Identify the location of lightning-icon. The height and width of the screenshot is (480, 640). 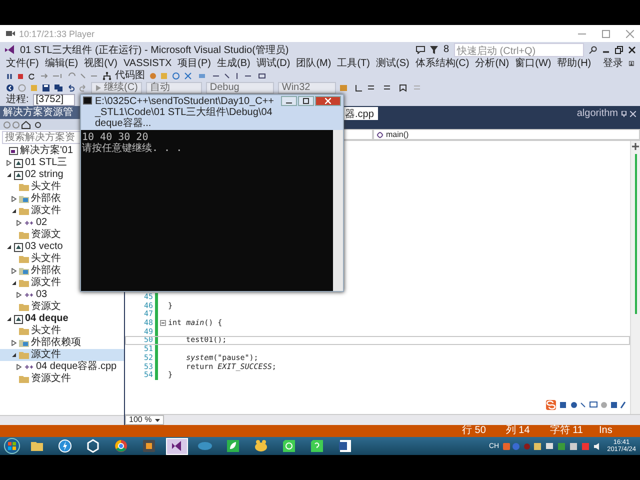
(65, 446).